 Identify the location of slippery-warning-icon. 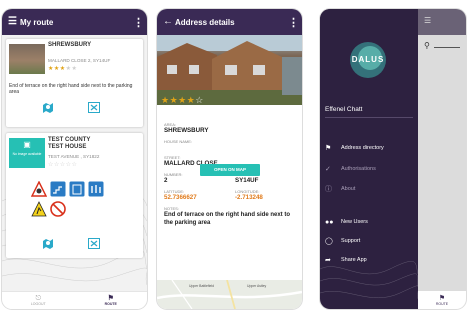
(39, 209).